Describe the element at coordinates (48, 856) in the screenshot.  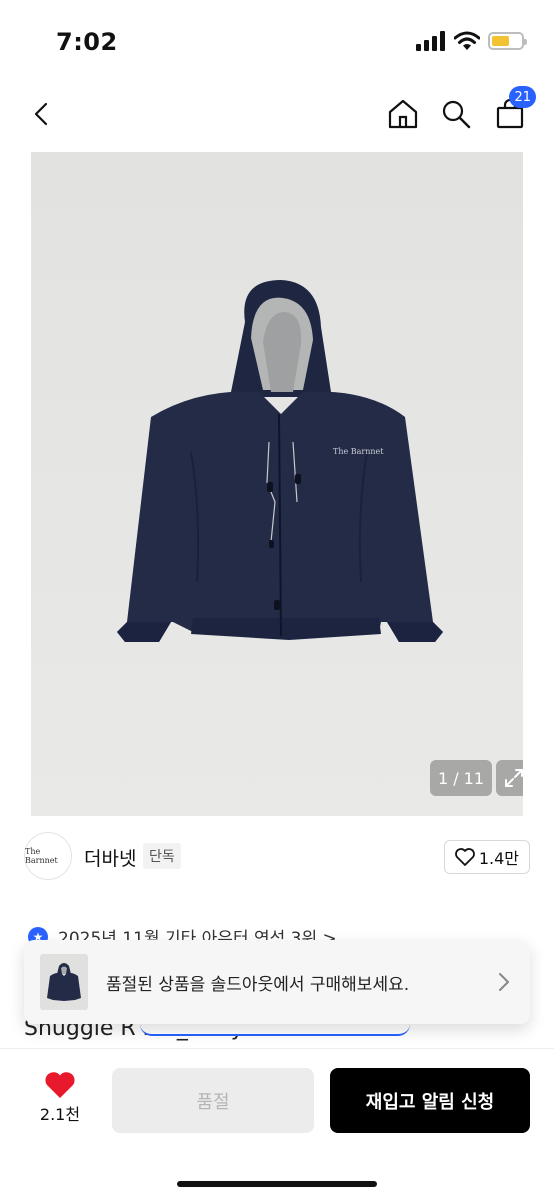
I see `brand-logo: The Barnnet` at that location.